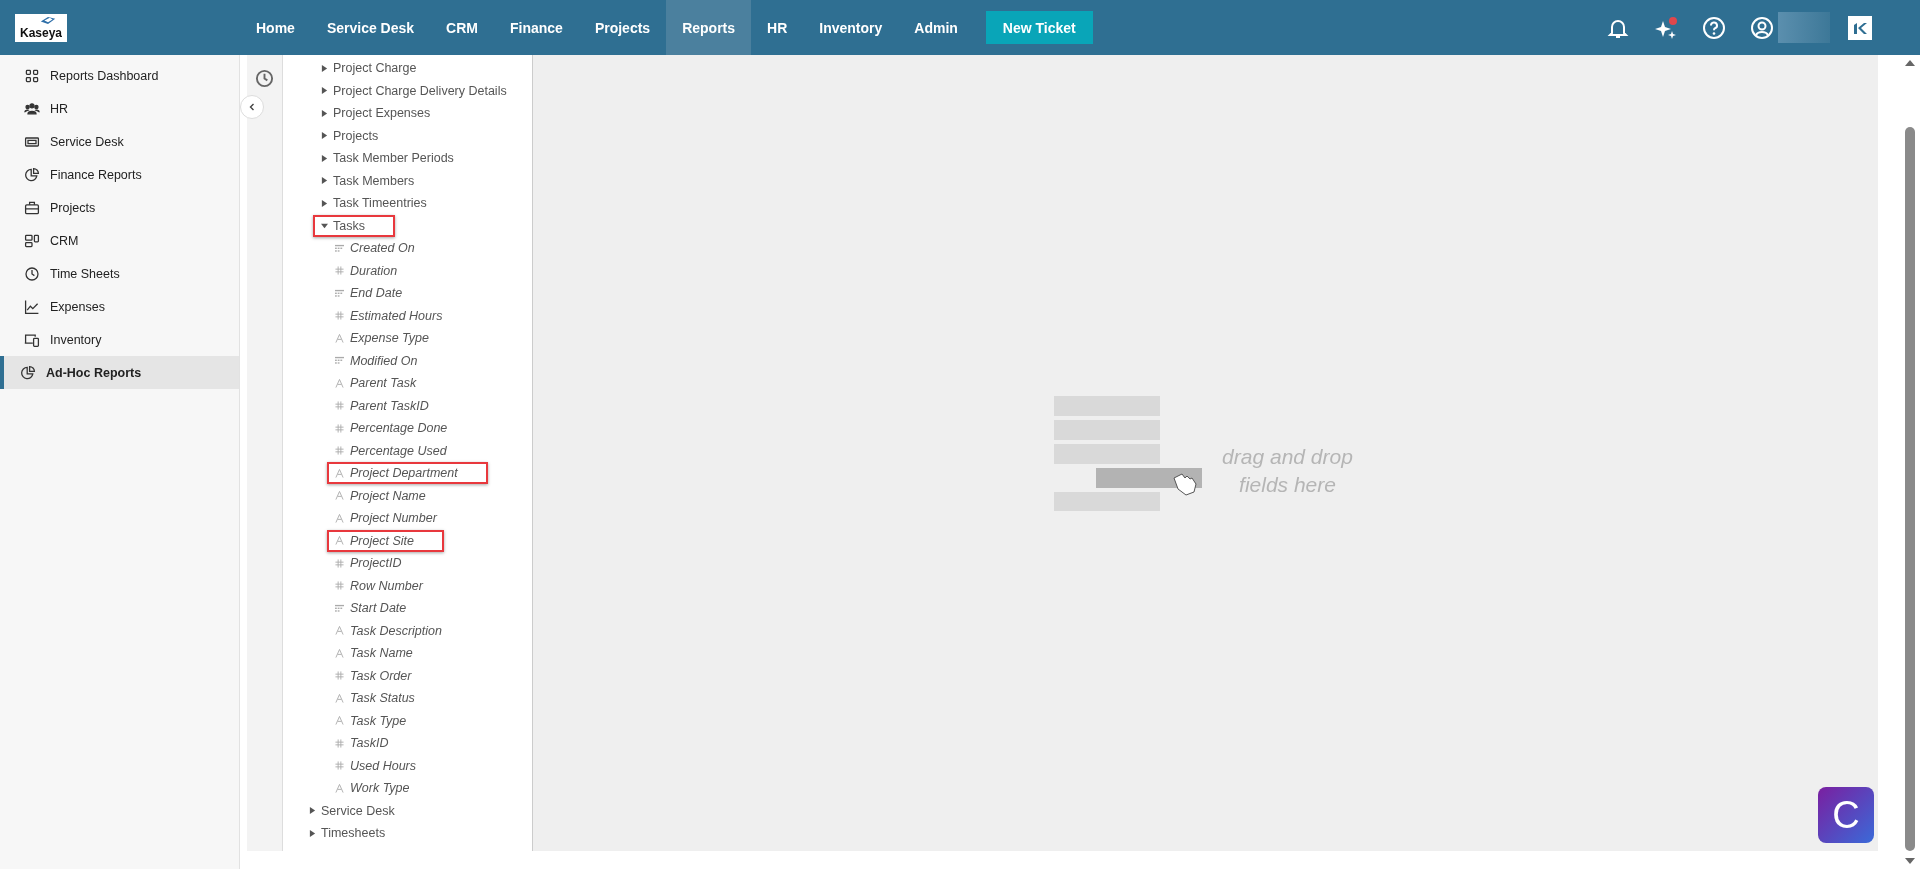 The image size is (1920, 869). Describe the element at coordinates (379, 585) in the screenshot. I see `field-item: Row Number` at that location.